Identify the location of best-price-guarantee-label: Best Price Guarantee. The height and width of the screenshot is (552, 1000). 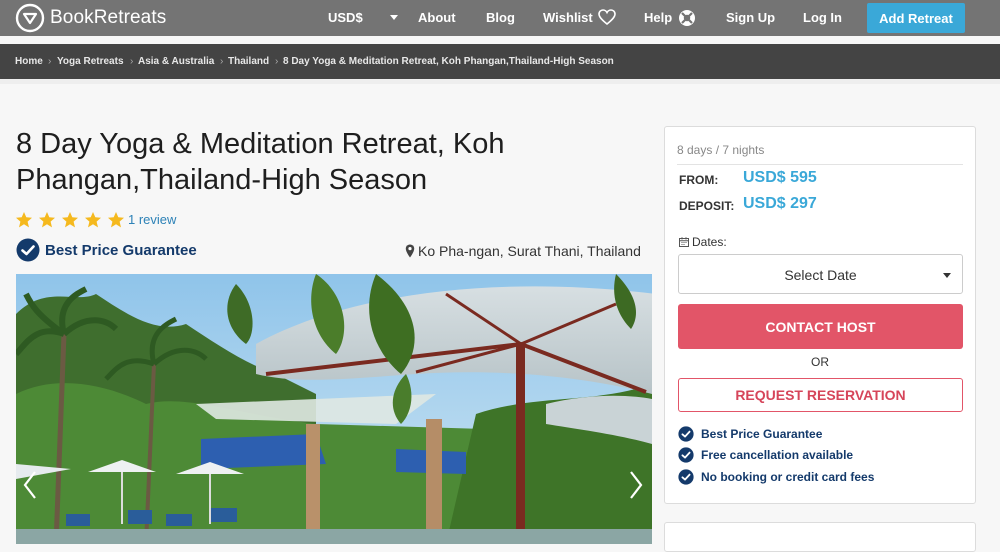
(121, 250).